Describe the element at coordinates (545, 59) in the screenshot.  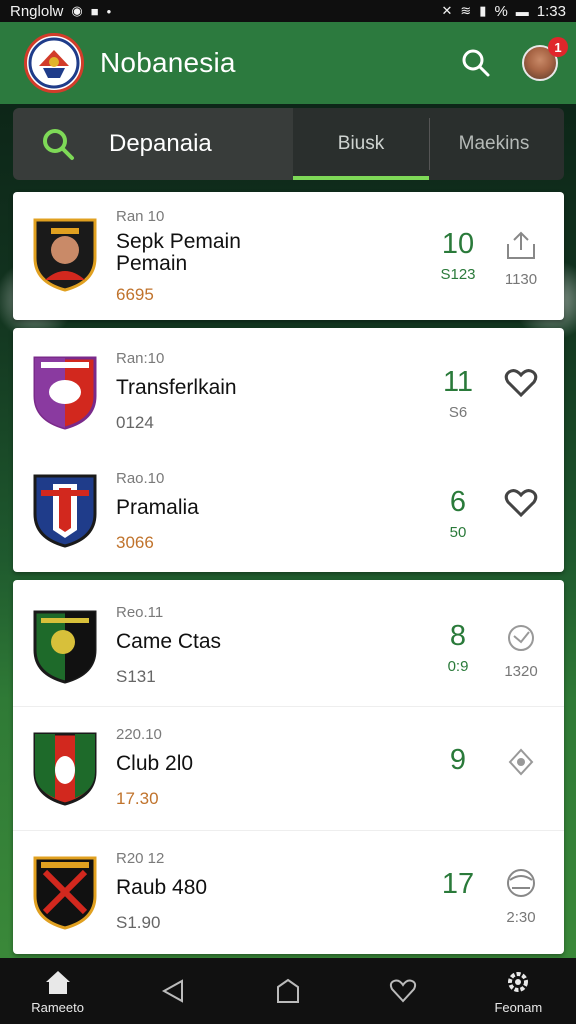
I see `profile-button: 1` at that location.